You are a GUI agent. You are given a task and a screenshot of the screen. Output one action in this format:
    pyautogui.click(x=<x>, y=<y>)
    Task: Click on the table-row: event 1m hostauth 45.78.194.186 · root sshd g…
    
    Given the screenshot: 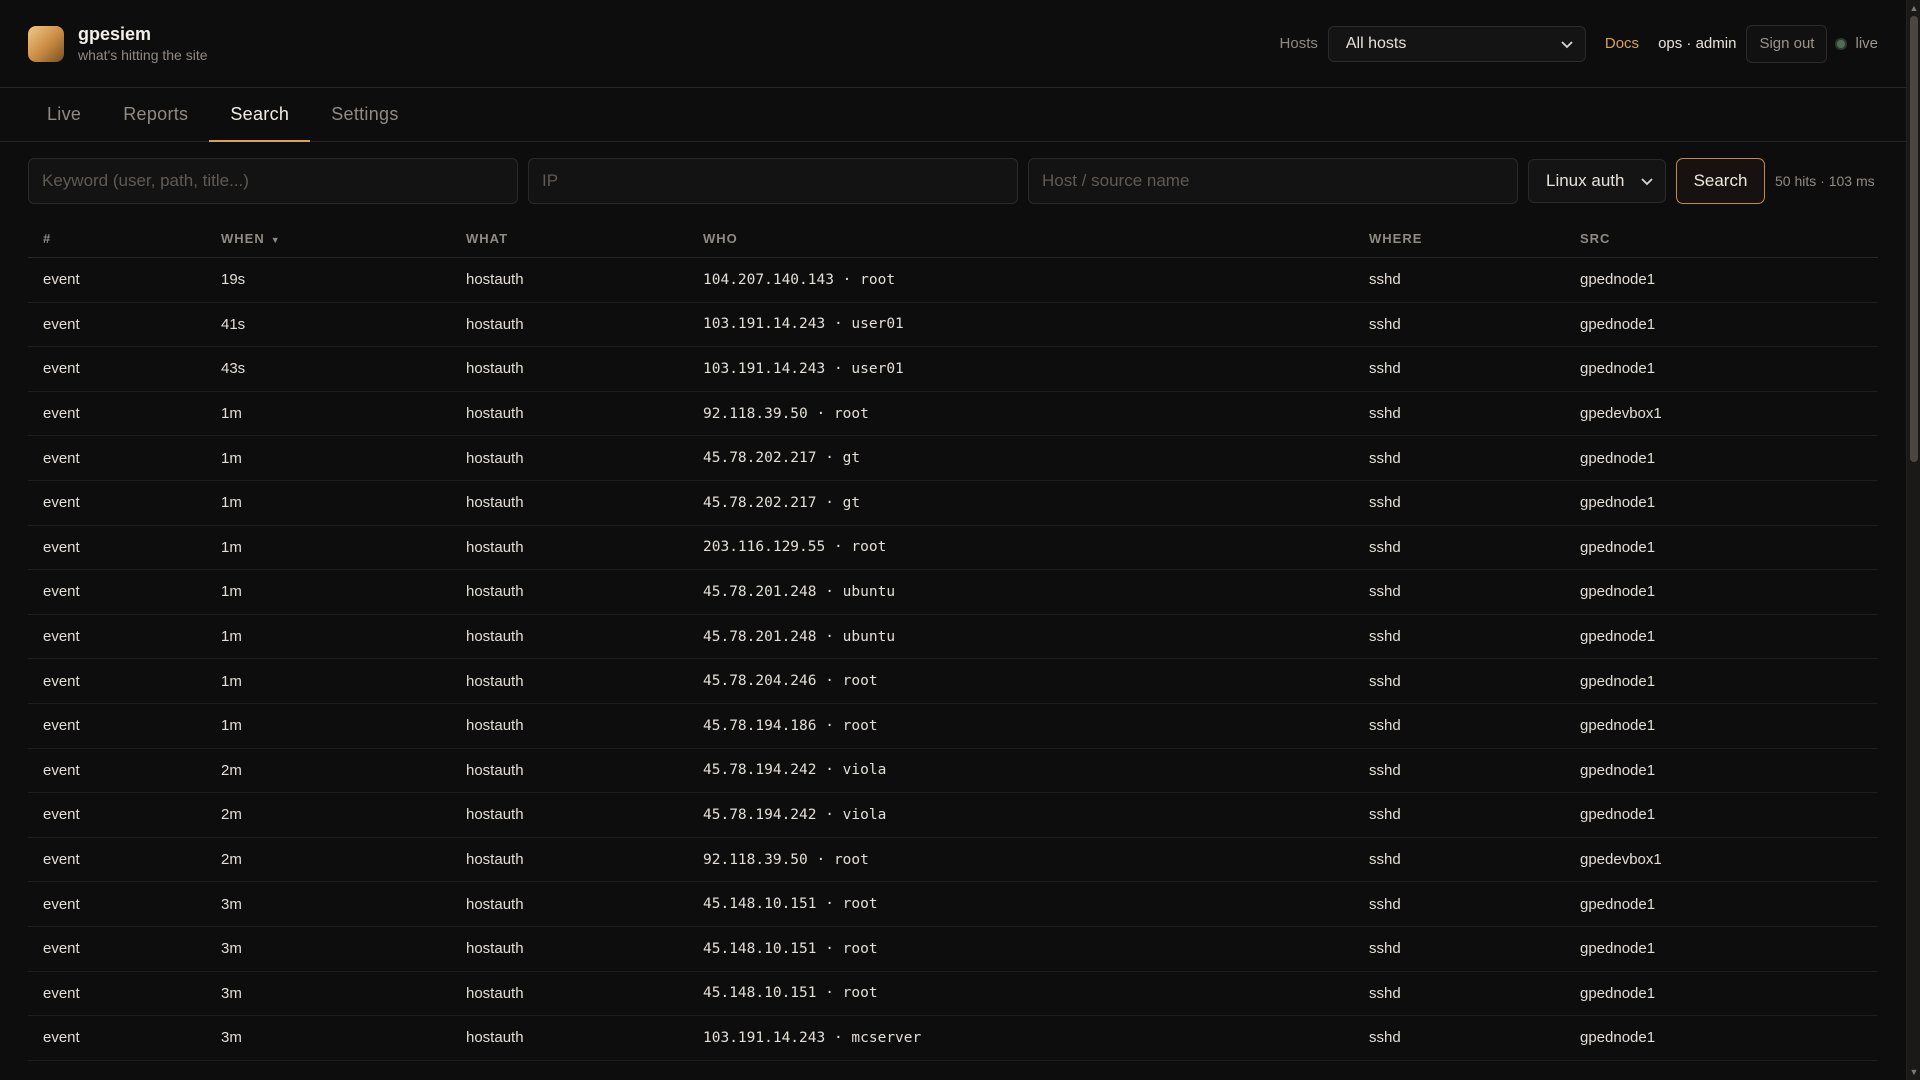 What is the action you would take?
    pyautogui.click(x=953, y=726)
    